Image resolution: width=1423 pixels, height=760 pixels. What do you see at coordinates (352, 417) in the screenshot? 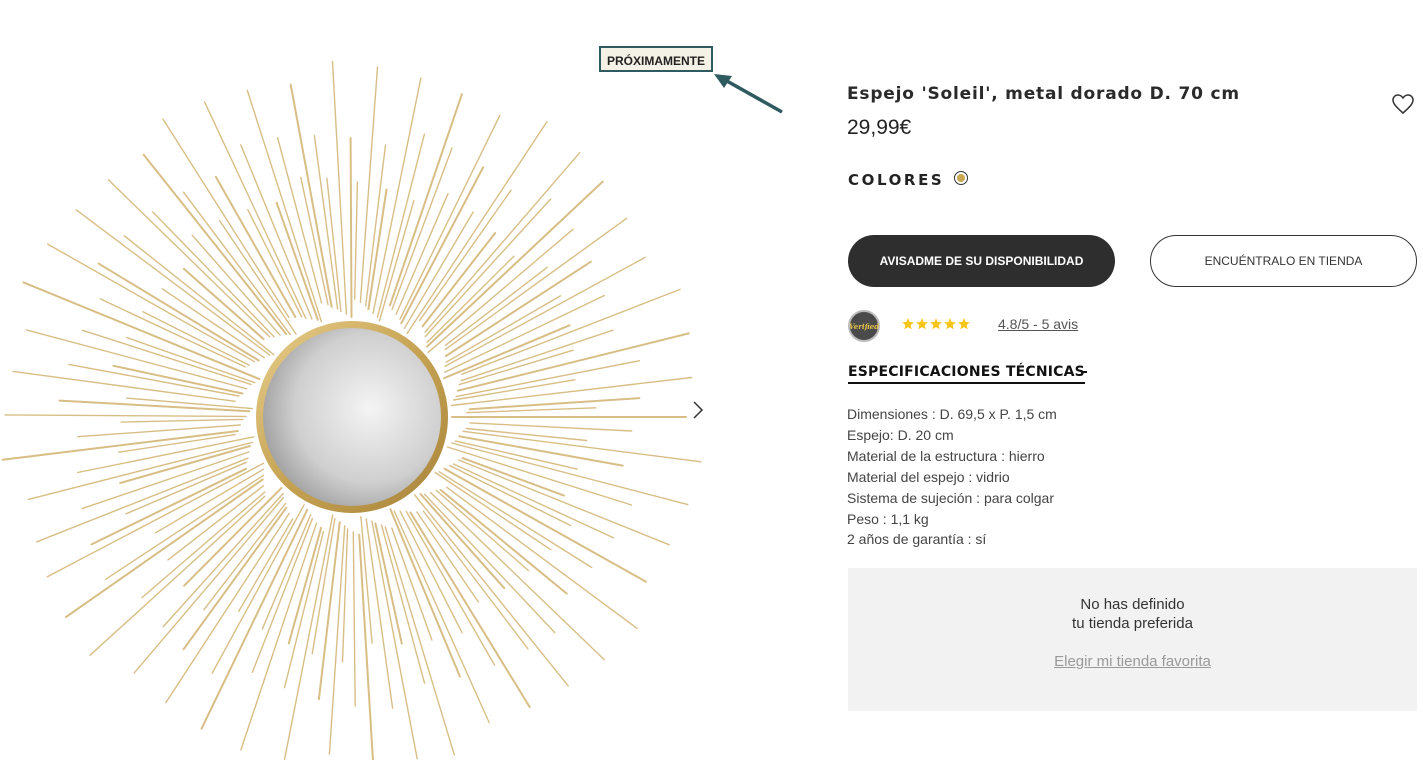
I see `mirror-glass` at bounding box center [352, 417].